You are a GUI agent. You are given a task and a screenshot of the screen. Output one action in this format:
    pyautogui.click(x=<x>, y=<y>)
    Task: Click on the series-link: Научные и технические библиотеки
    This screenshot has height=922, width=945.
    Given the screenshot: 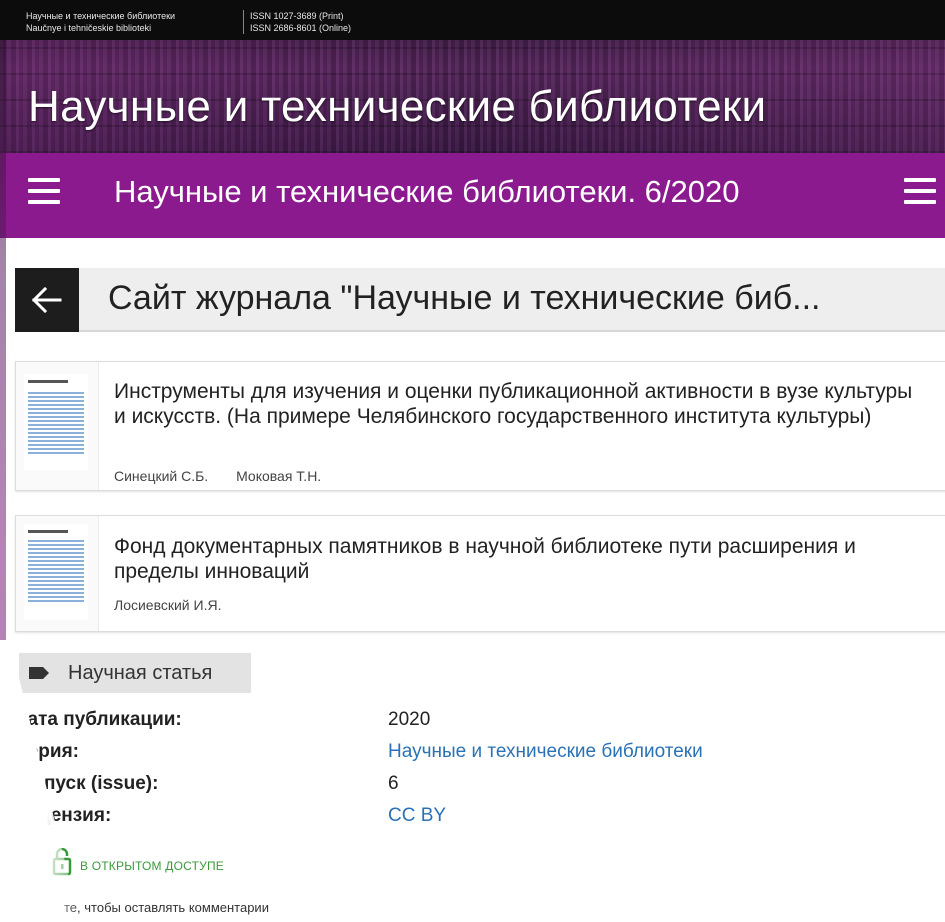 What is the action you would take?
    pyautogui.click(x=545, y=752)
    